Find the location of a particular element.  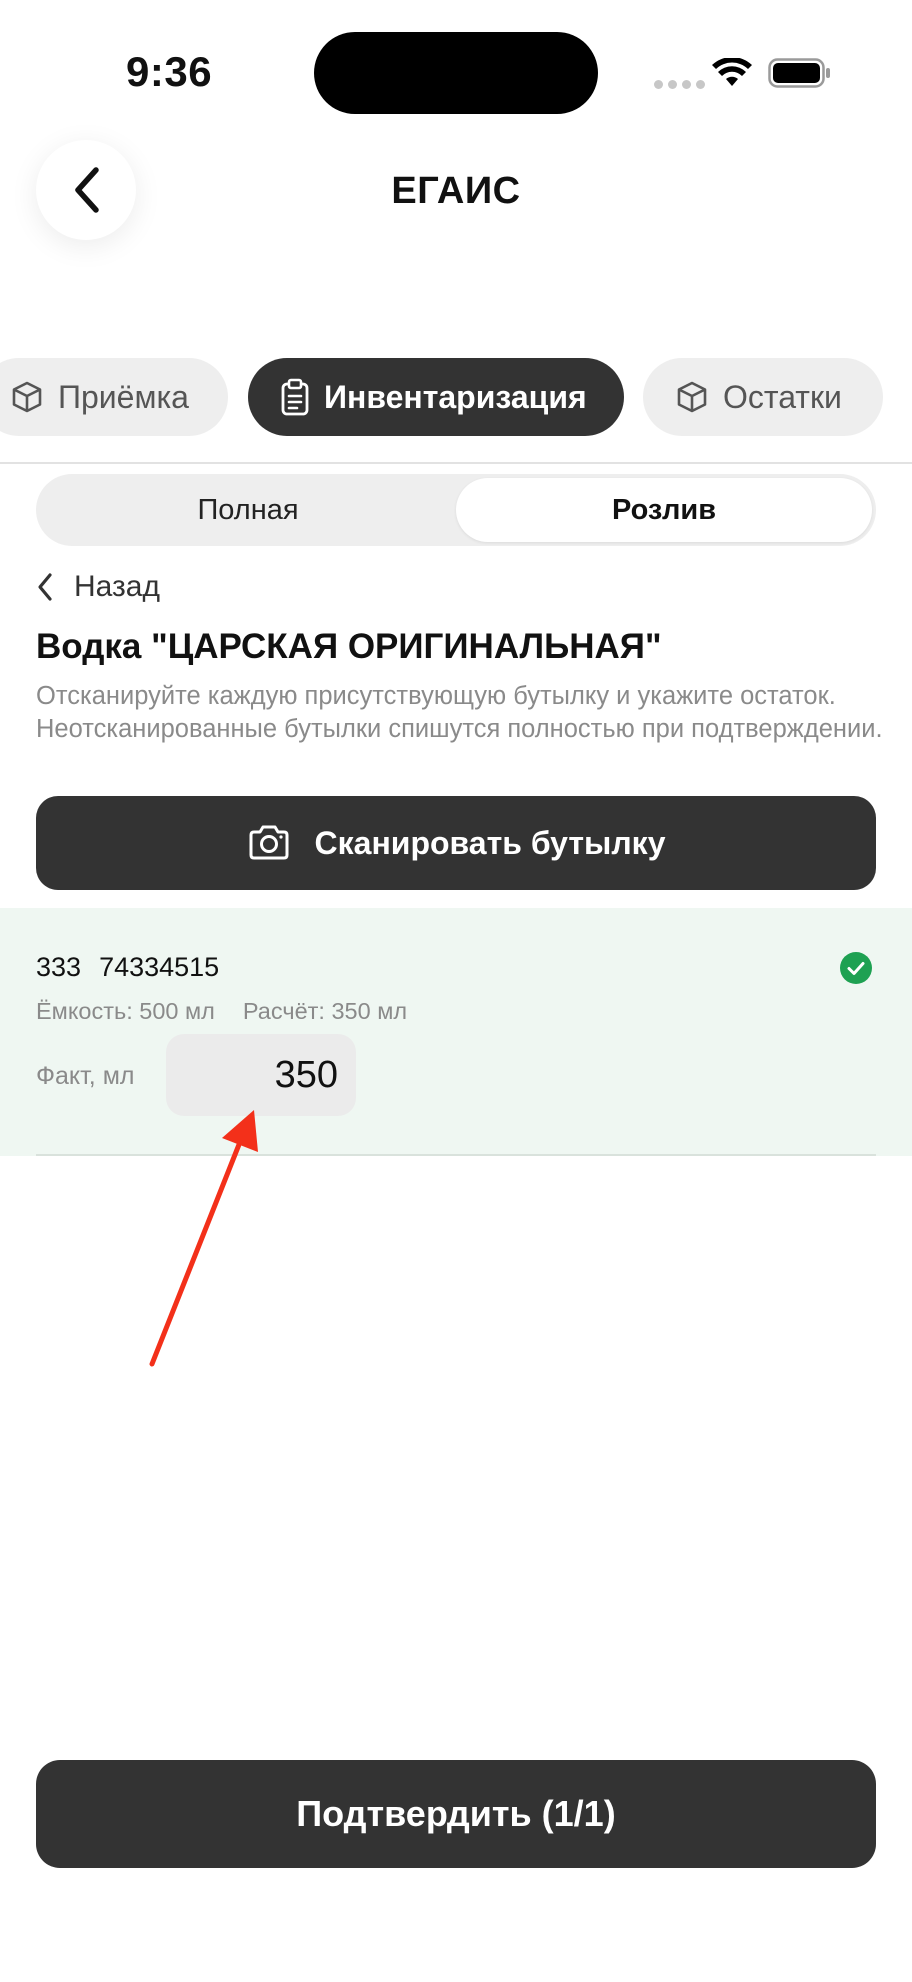

mode-segmented-control: Полная Розлив is located at coordinates (456, 510).